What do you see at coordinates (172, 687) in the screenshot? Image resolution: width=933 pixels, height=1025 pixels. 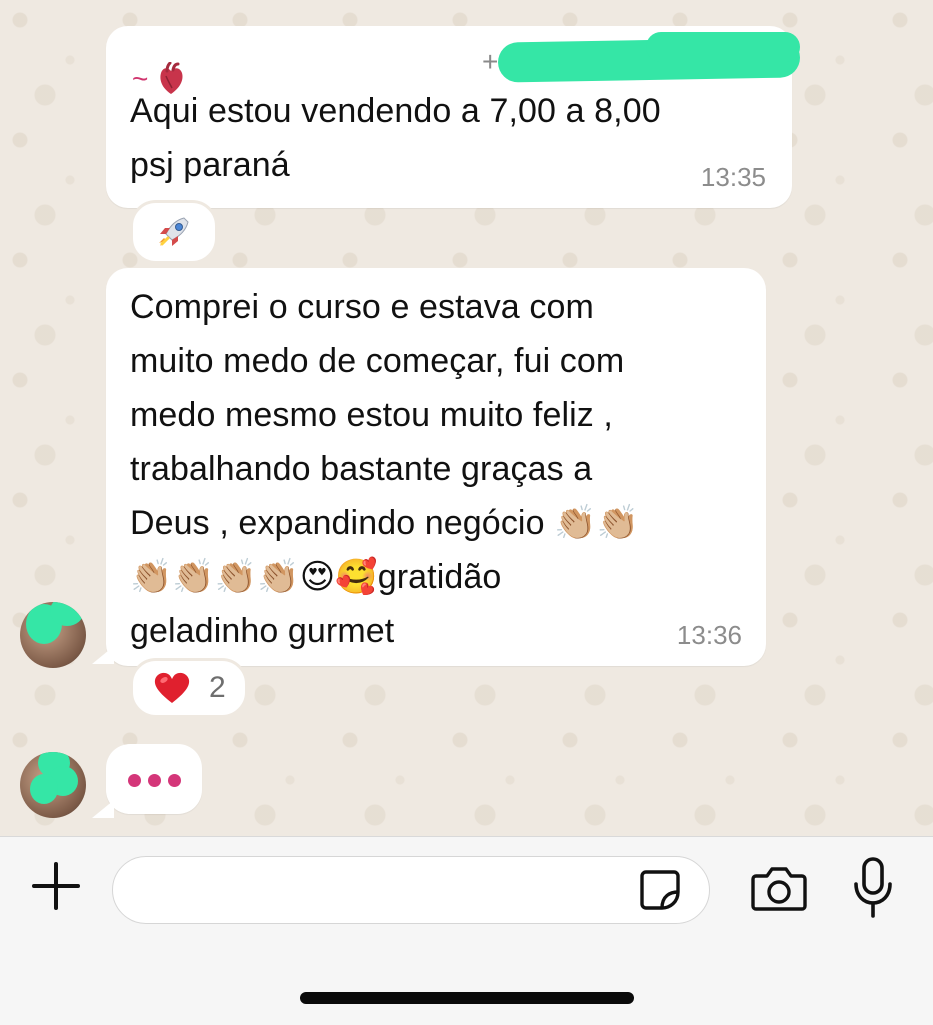 I see `red-heart-icon` at bounding box center [172, 687].